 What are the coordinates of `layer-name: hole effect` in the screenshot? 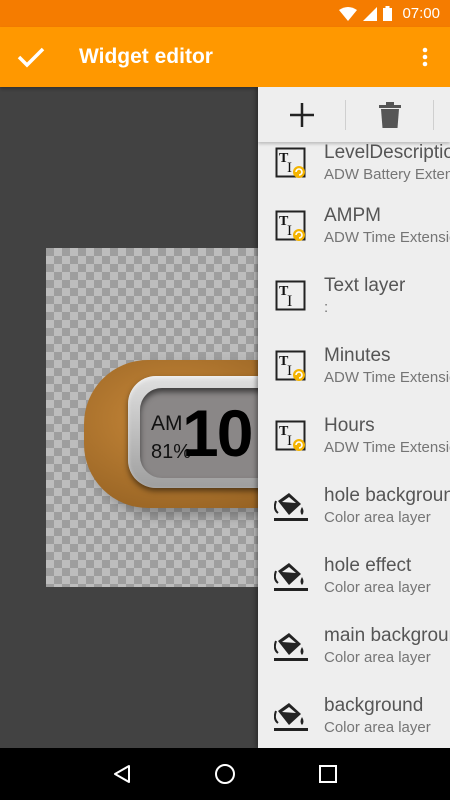 It's located at (368, 565).